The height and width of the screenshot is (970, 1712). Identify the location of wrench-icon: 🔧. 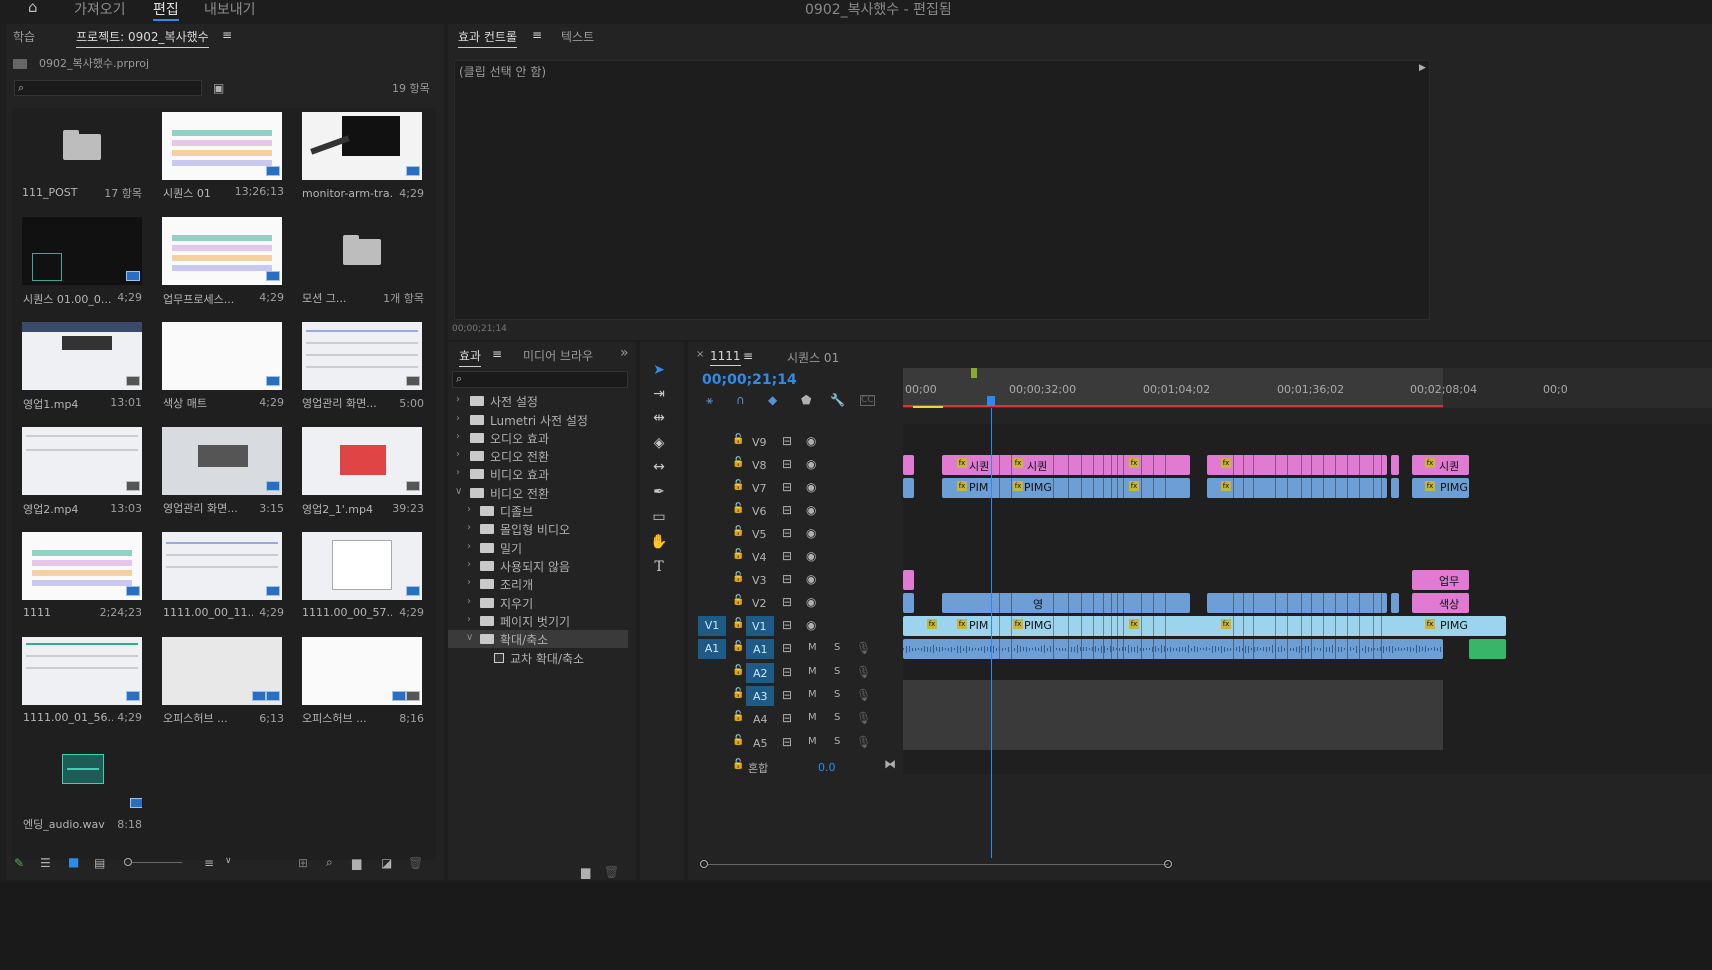
(837, 400).